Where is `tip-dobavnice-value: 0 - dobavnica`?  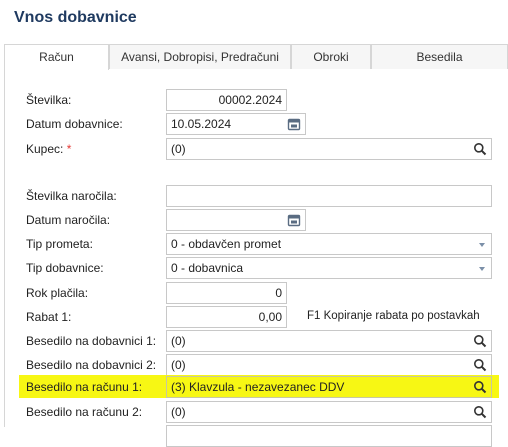
tip-dobavnice-value: 0 - dobavnica is located at coordinates (207, 268).